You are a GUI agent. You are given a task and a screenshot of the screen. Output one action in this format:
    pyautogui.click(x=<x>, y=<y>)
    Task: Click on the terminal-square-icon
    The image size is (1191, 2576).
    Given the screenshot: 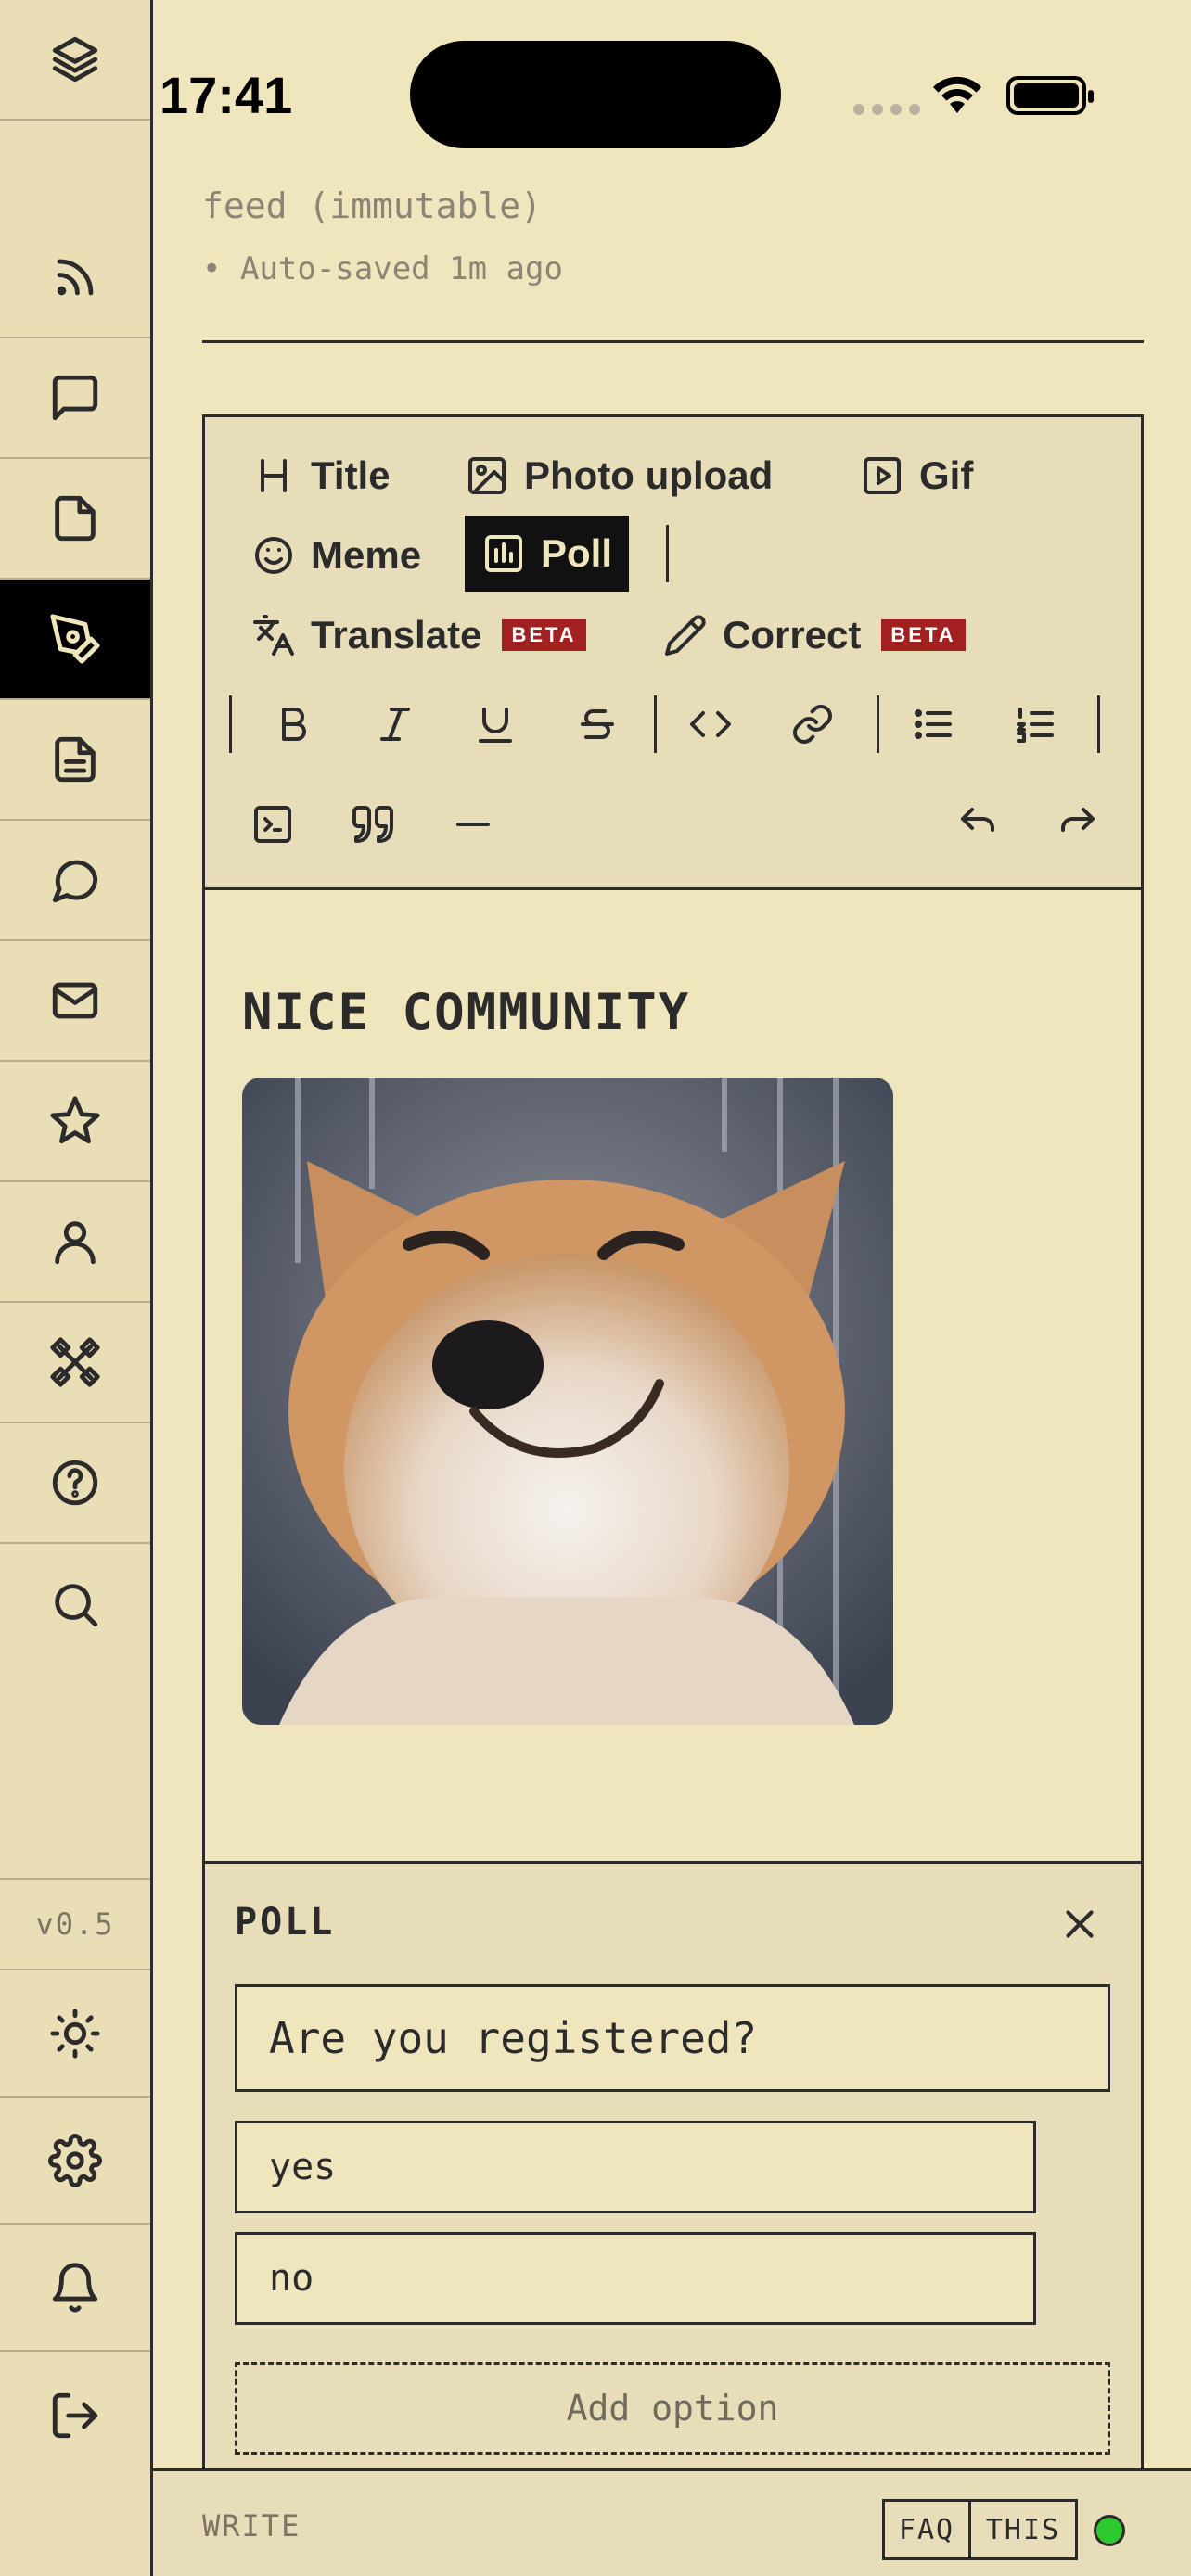 What is the action you would take?
    pyautogui.click(x=272, y=824)
    